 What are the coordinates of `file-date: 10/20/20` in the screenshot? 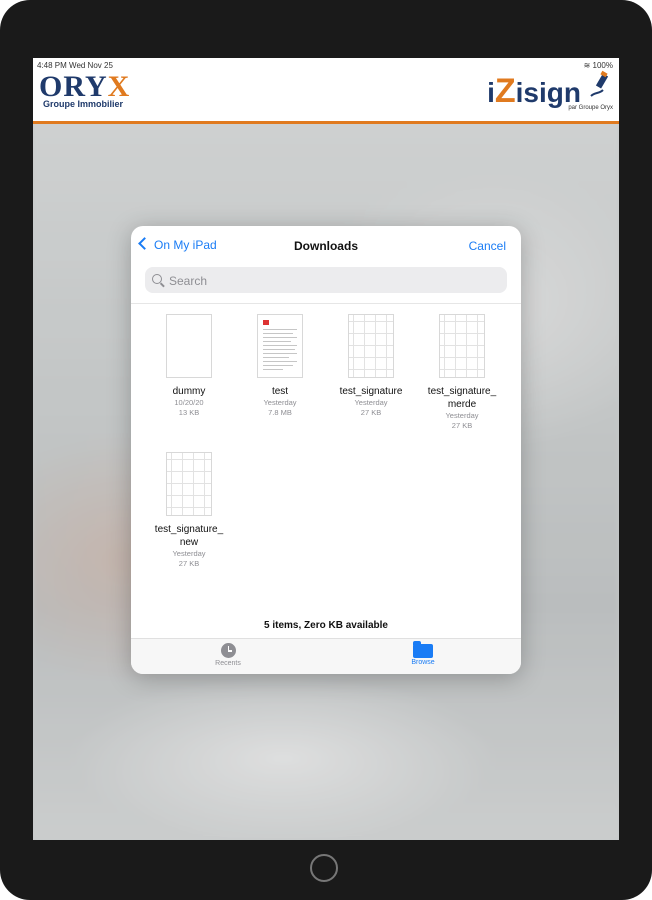 It's located at (189, 402).